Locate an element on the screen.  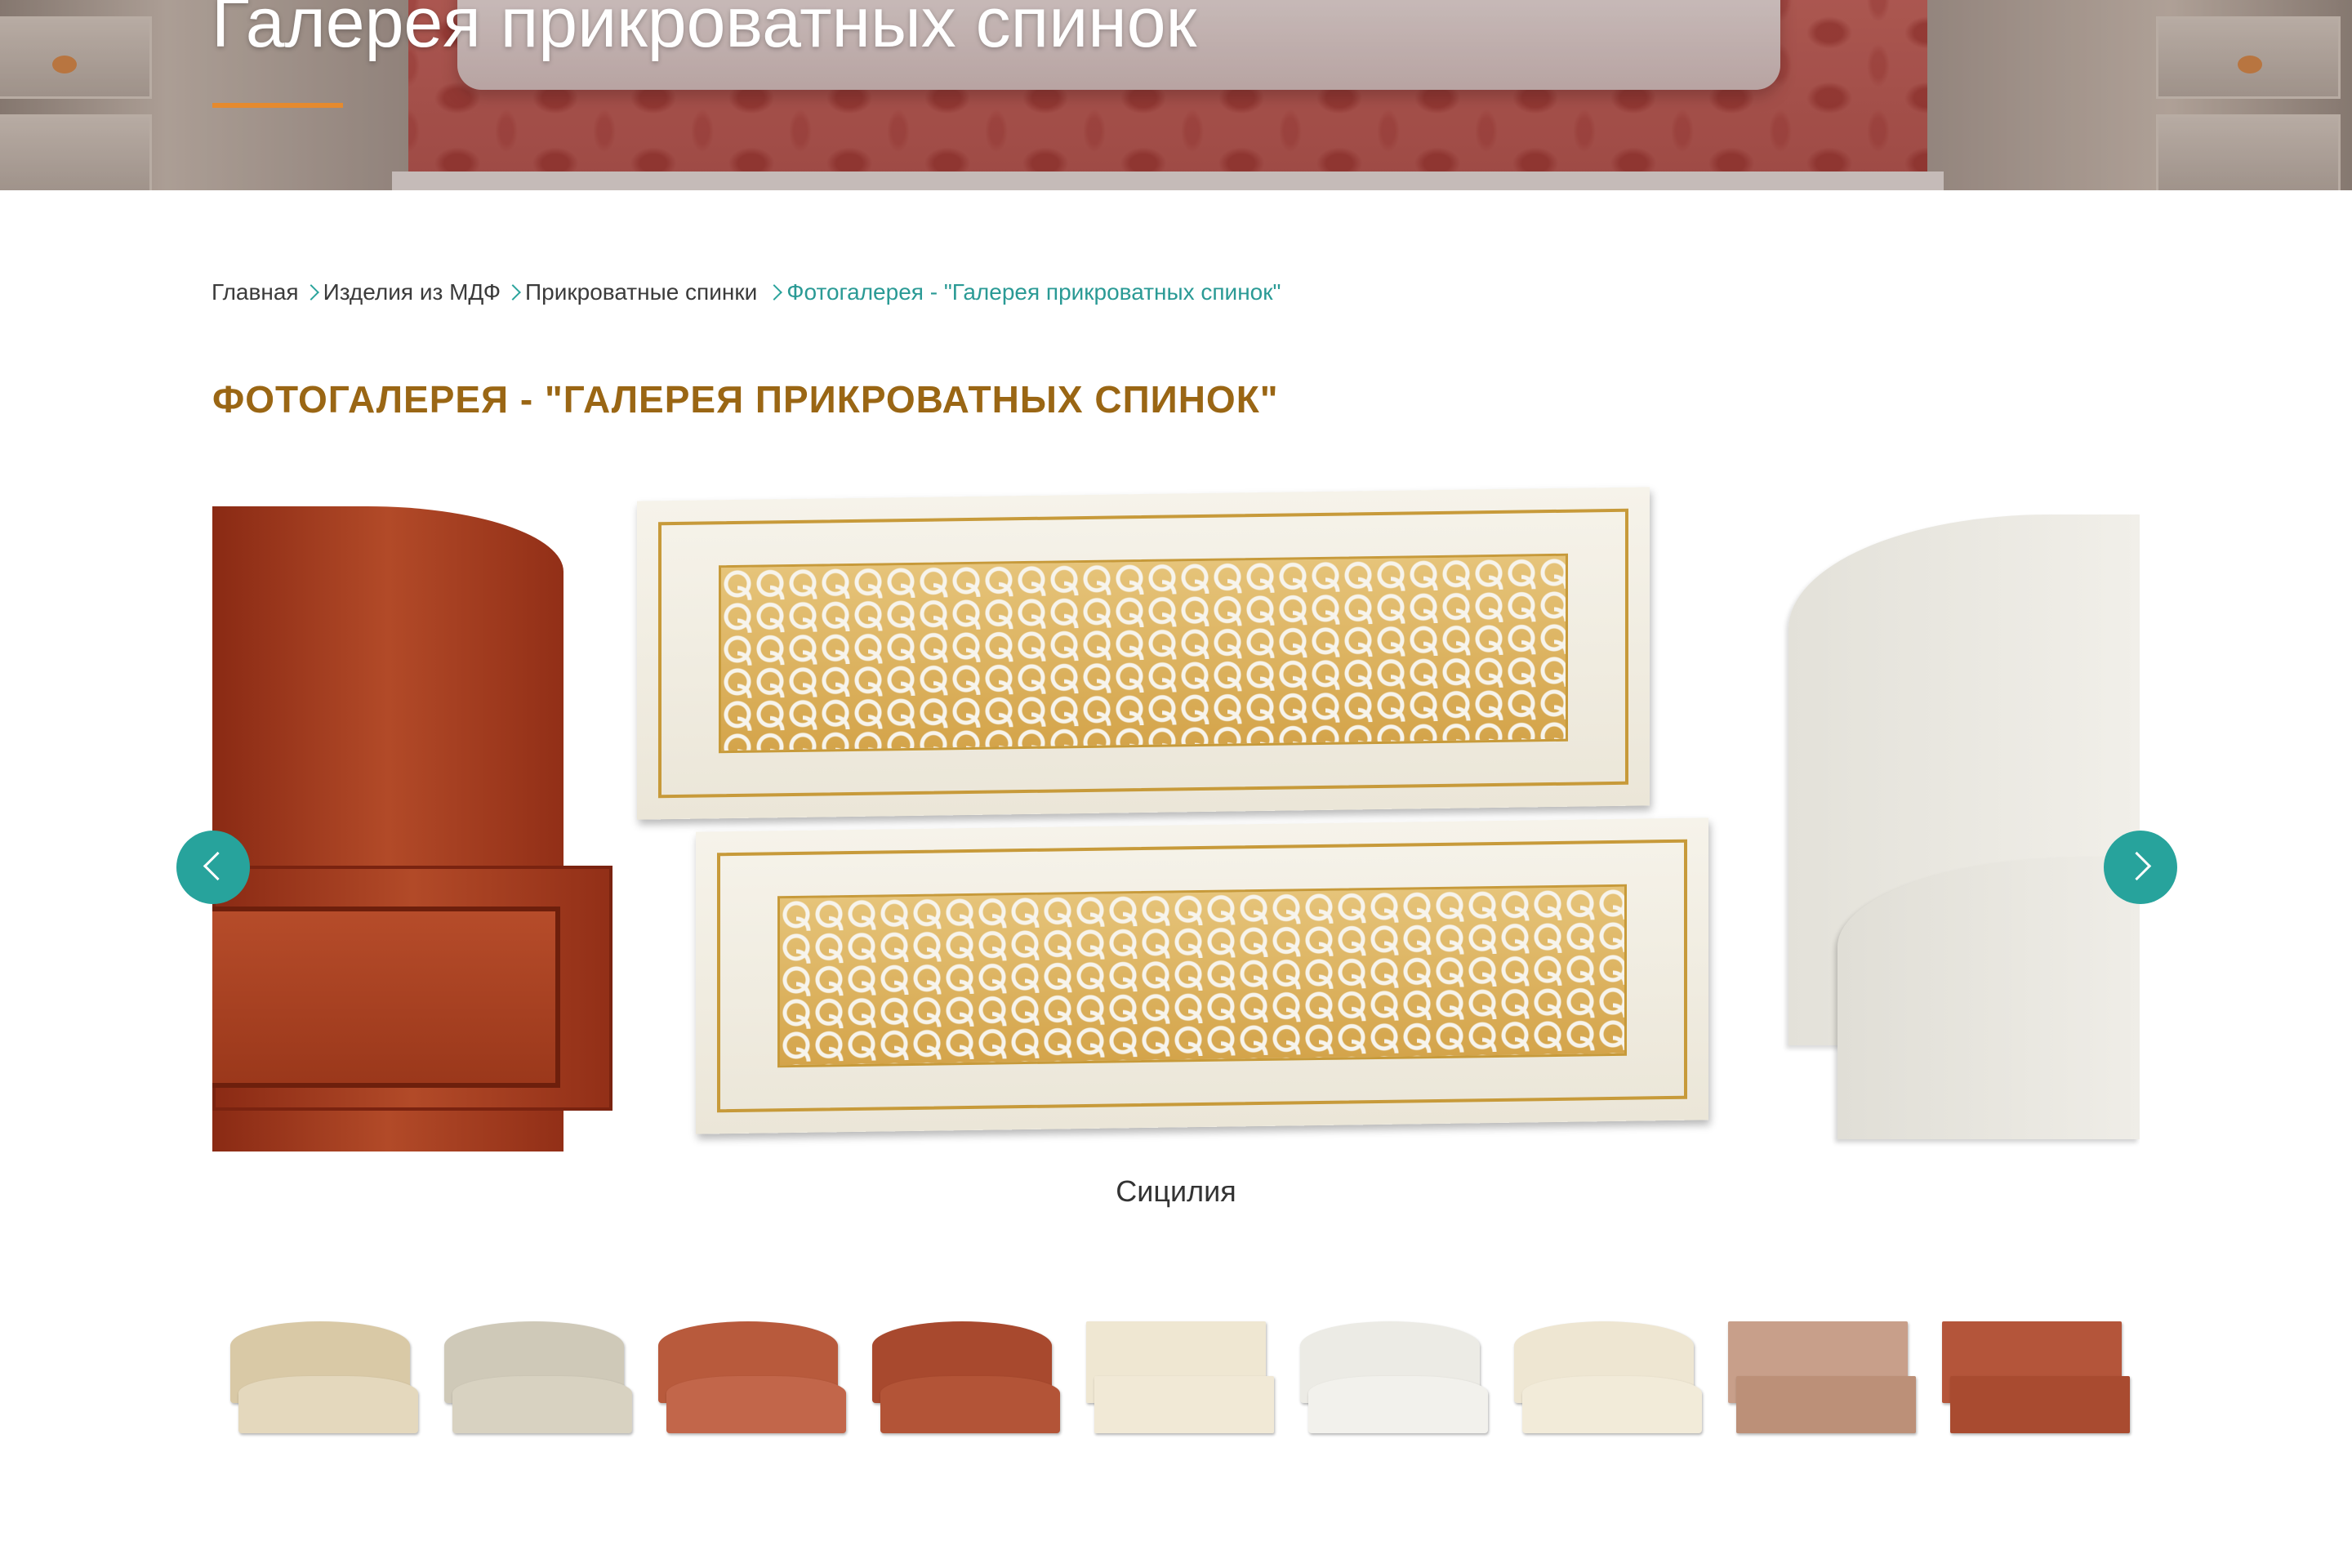
hero-title: Галерея прикроватных спинок is located at coordinates (704, 31).